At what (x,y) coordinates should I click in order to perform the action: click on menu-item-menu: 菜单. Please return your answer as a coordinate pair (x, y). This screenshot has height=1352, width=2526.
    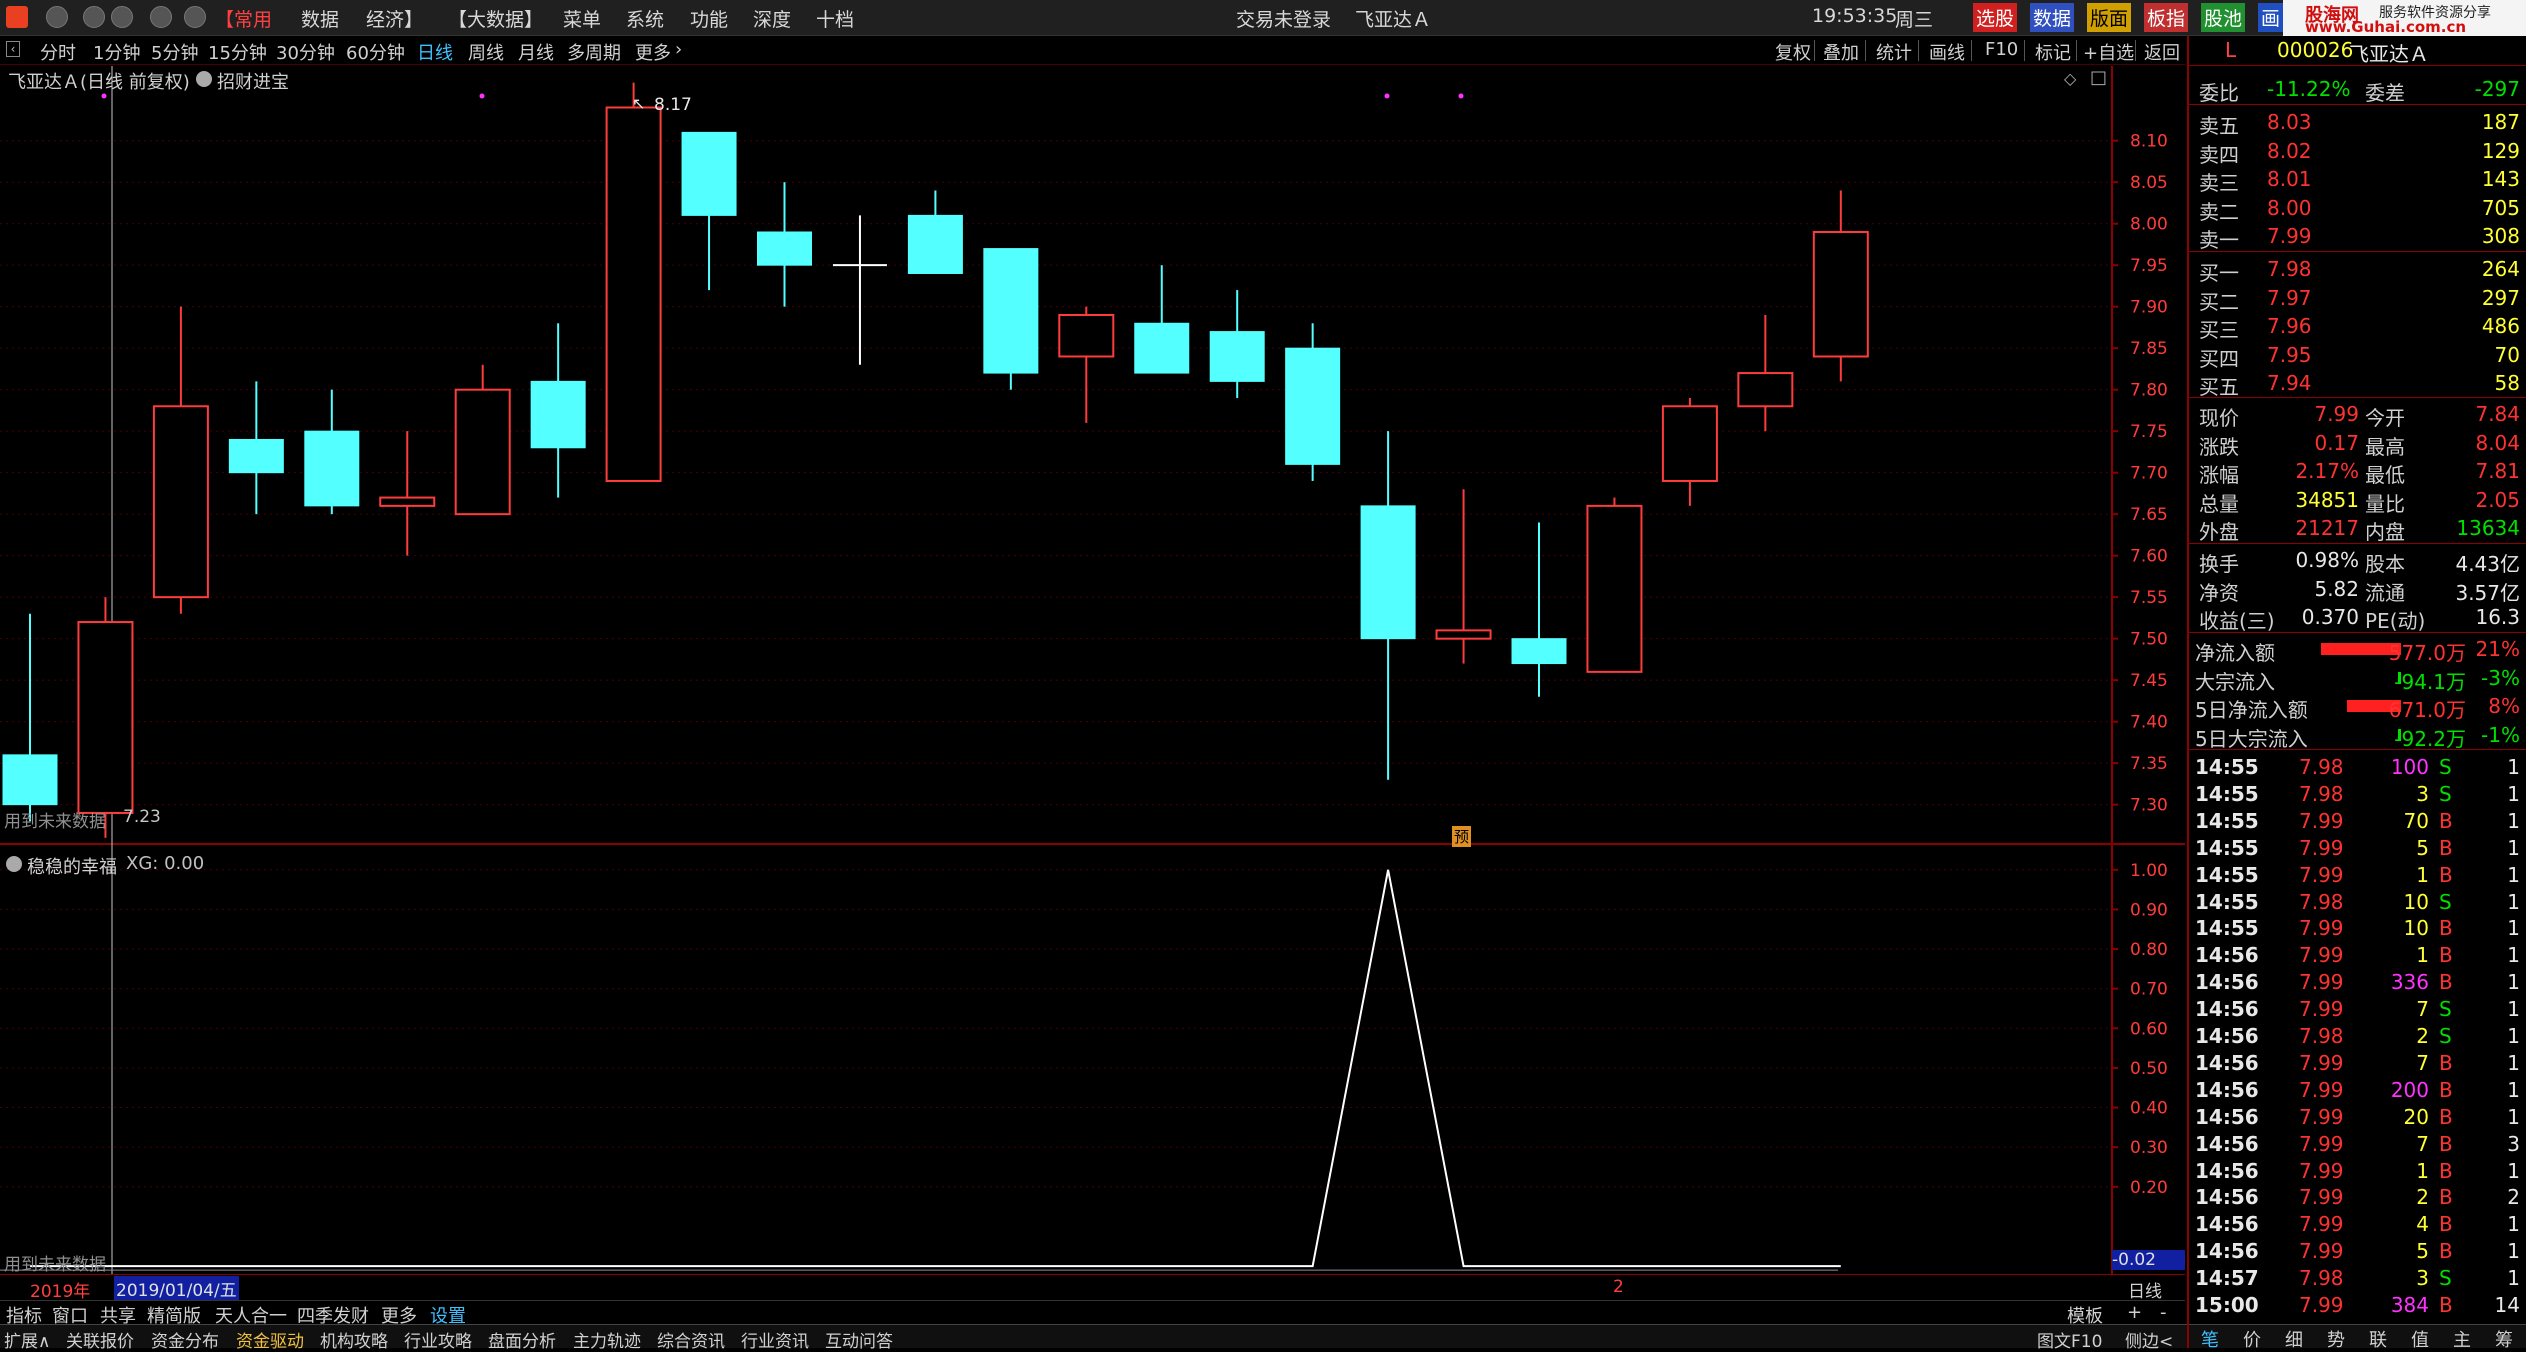
    Looking at the image, I should click on (582, 18).